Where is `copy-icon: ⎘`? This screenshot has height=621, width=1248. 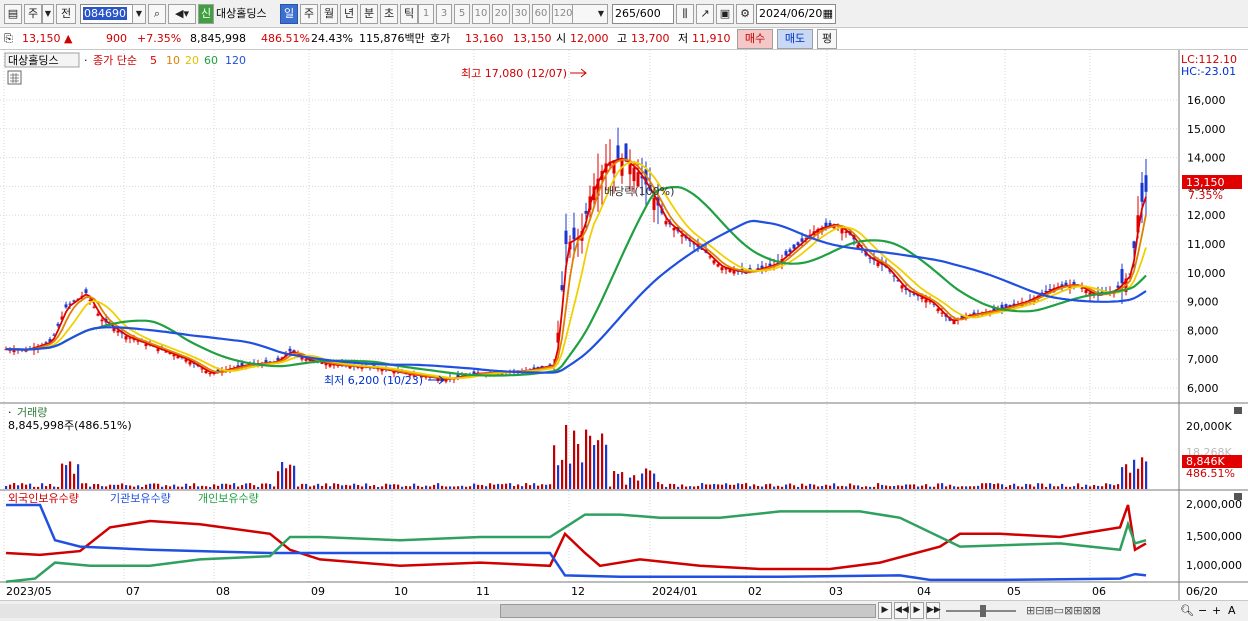 copy-icon: ⎘ is located at coordinates (8, 39).